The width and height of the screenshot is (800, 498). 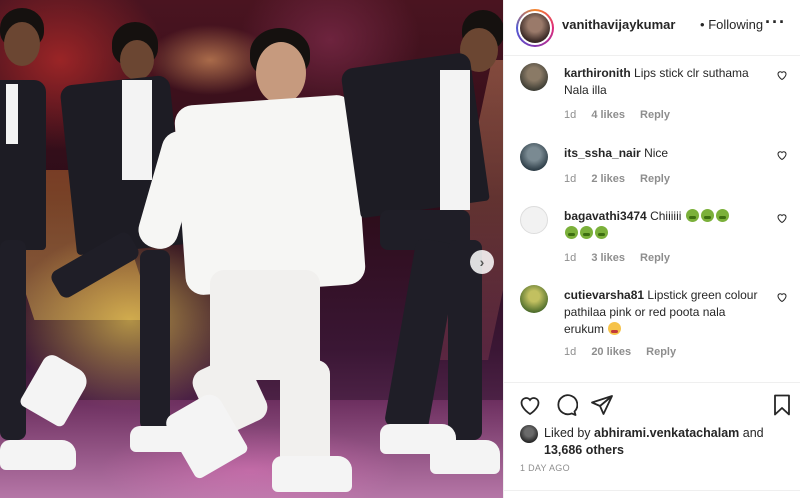 What do you see at coordinates (615, 328) in the screenshot?
I see `smiling-emoji-icon` at bounding box center [615, 328].